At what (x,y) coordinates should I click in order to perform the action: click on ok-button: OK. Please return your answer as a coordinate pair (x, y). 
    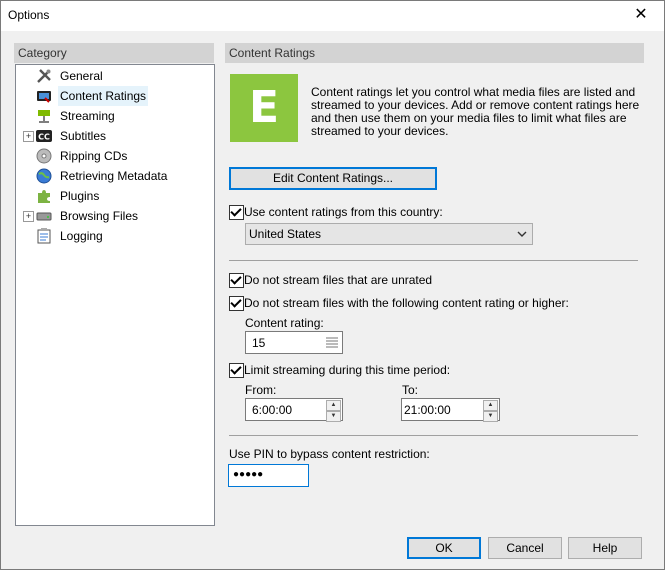
    Looking at the image, I should click on (444, 548).